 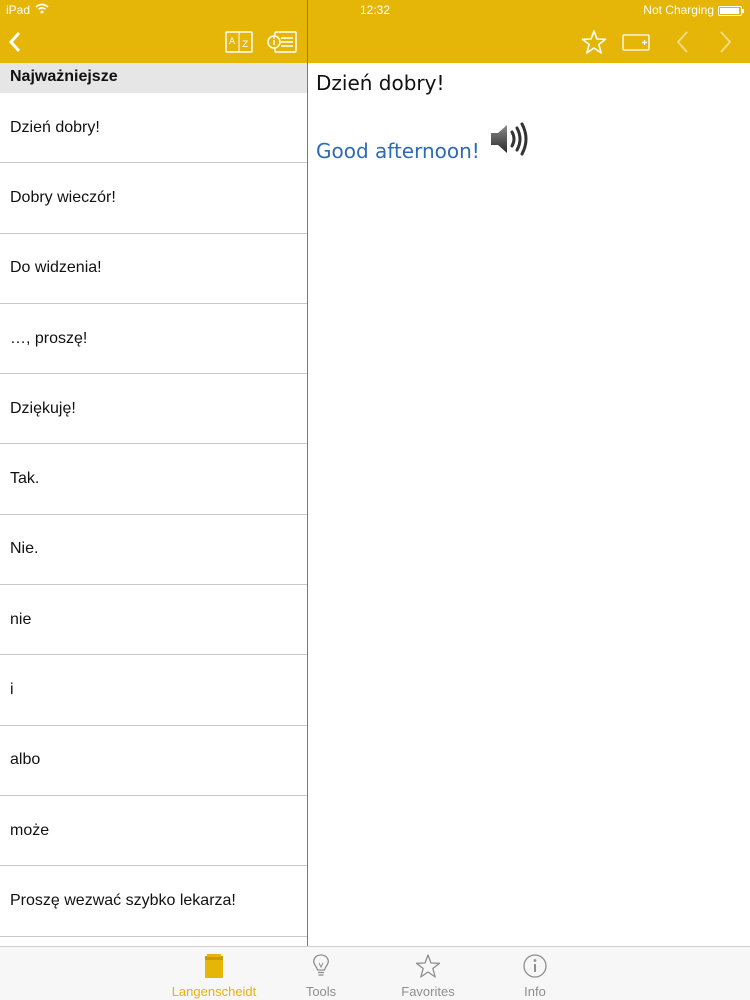 What do you see at coordinates (123, 900) in the screenshot?
I see `list-item-label: Proszę wezwać szybko lekarza!` at bounding box center [123, 900].